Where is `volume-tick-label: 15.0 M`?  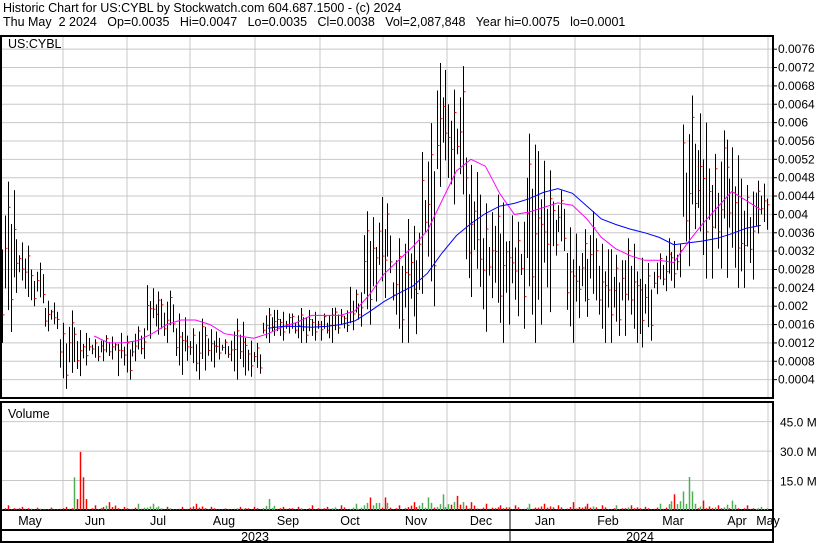 volume-tick-label: 15.0 M is located at coordinates (798, 482).